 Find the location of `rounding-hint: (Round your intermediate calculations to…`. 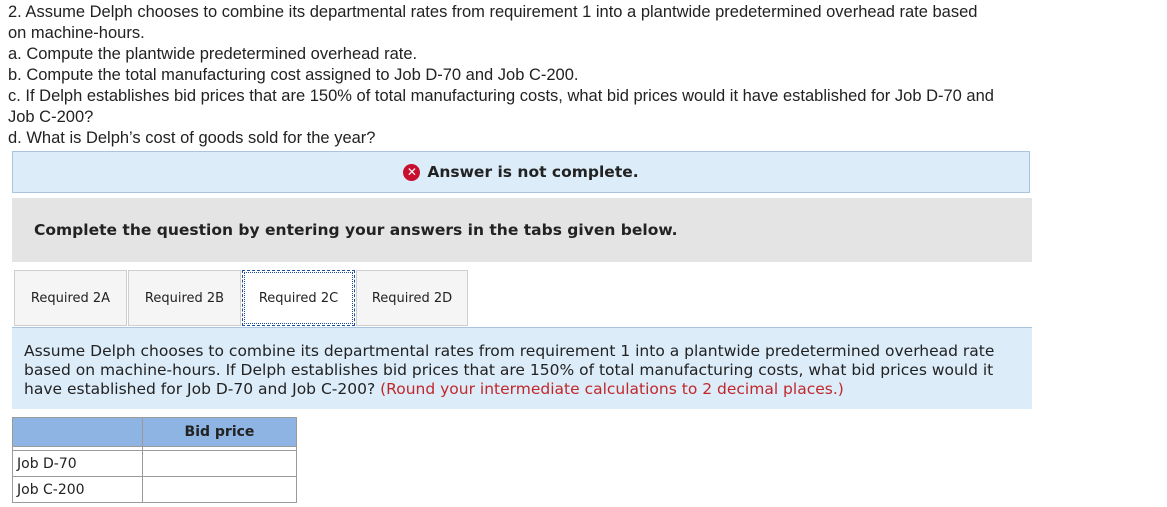

rounding-hint: (Round your intermediate calculations to… is located at coordinates (612, 389).